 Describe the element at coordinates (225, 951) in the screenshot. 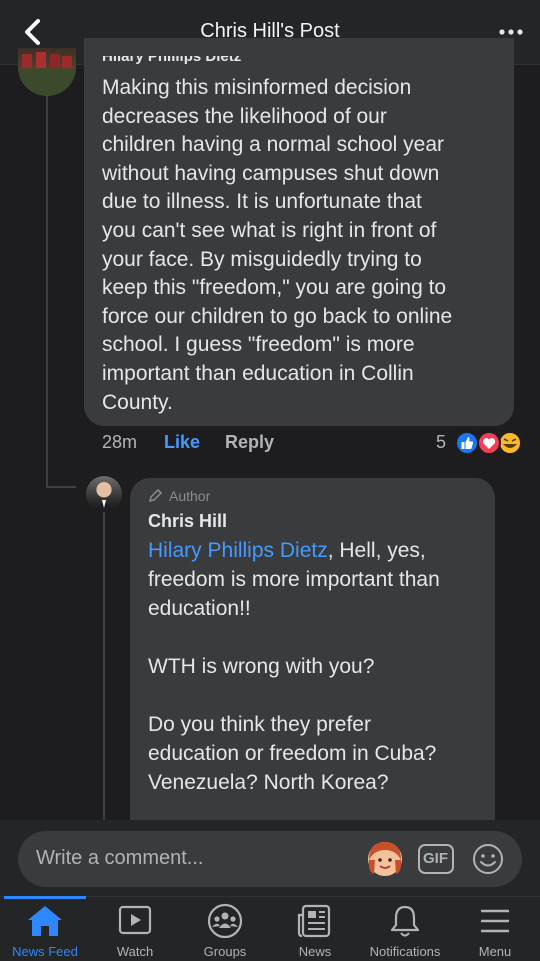

I see `tab-label-groups: Groups` at that location.